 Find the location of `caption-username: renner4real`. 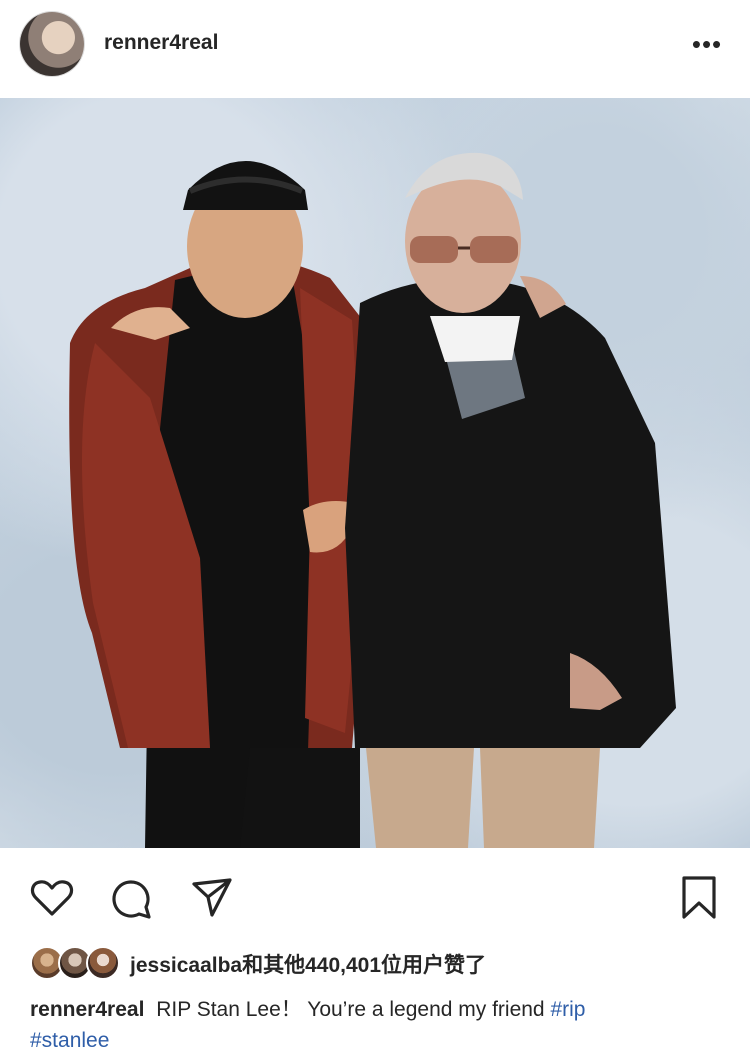

caption-username: renner4real is located at coordinates (87, 1009).